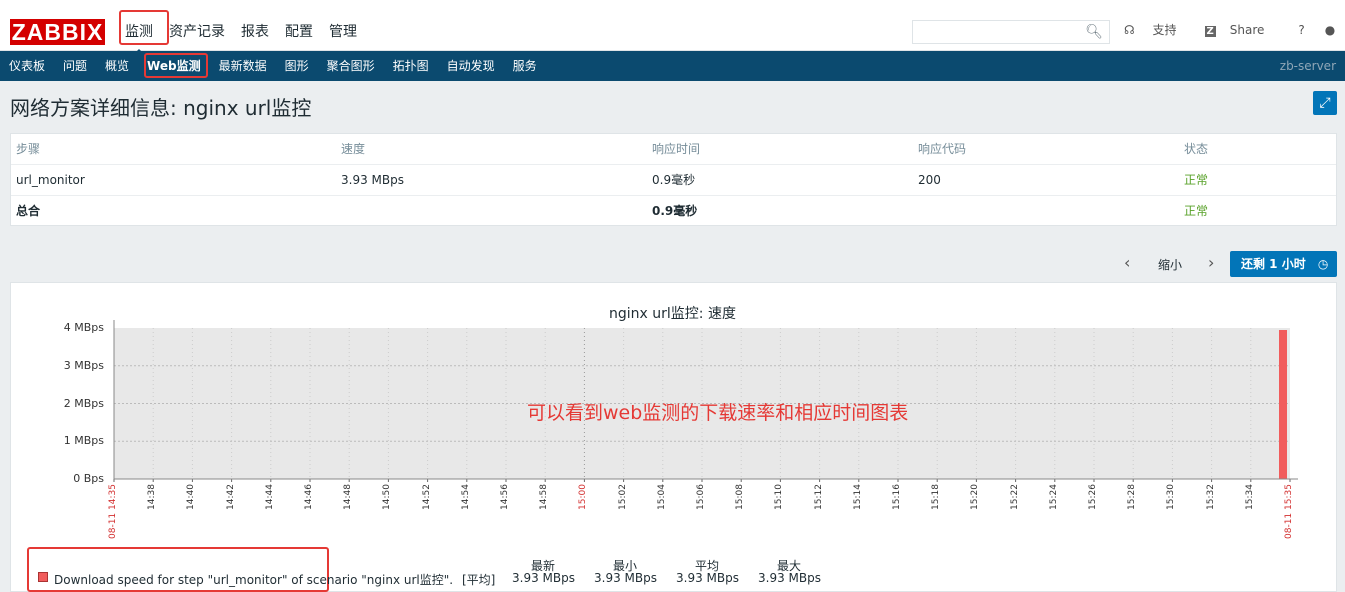  Describe the element at coordinates (1053, 497) in the screenshot. I see `x-tick-label: 15:24` at that location.